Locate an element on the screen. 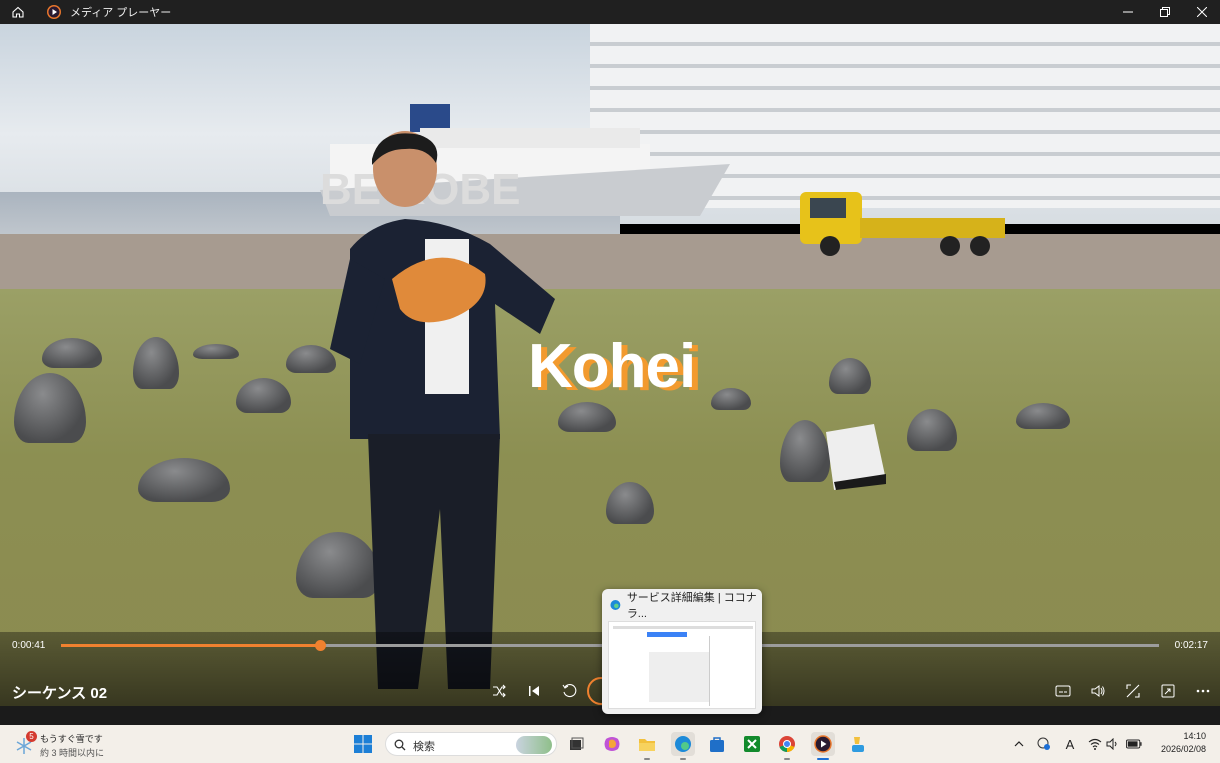 This screenshot has width=1220, height=763. miniplayer-icon is located at coordinates (1168, 691).